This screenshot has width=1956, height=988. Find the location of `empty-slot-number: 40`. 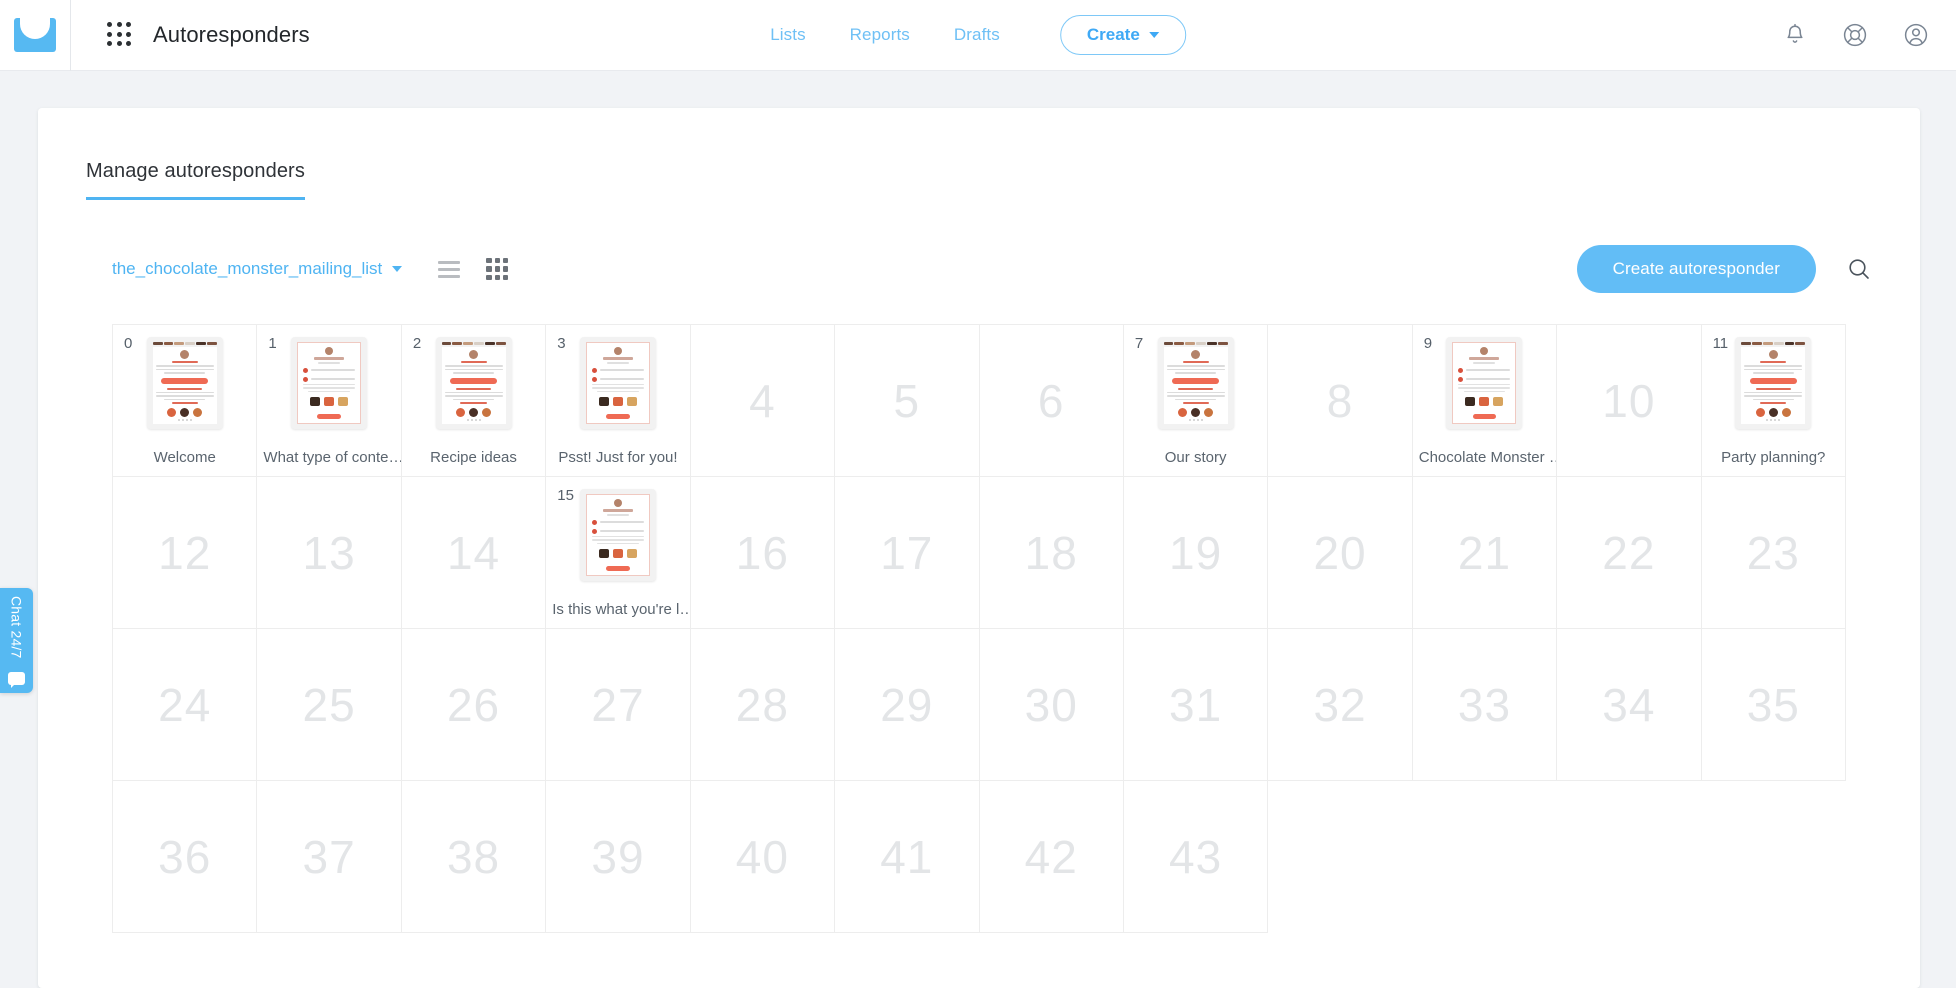

empty-slot-number: 40 is located at coordinates (762, 856).